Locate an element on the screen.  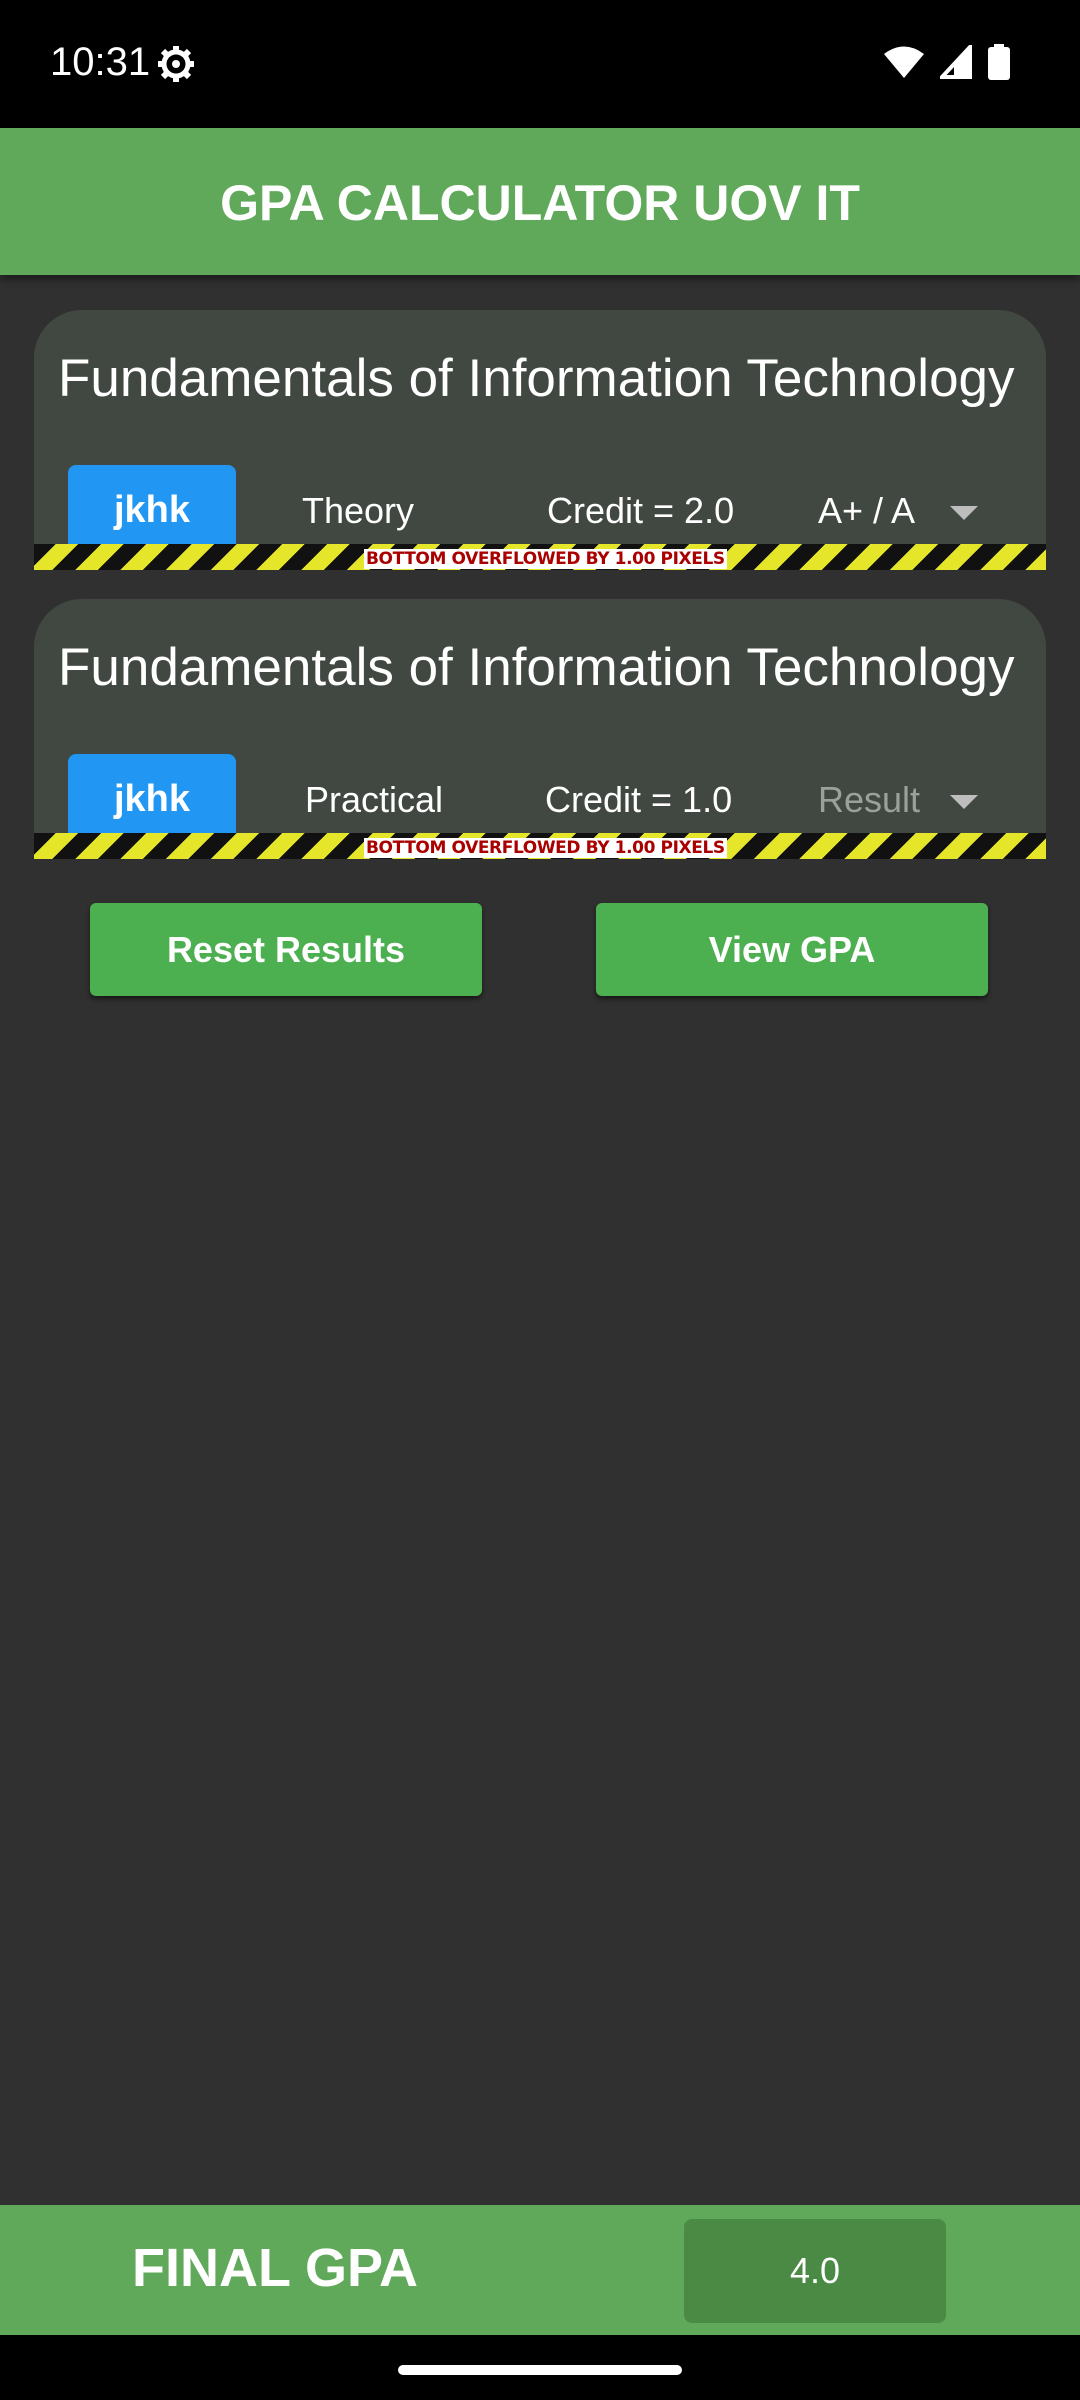
grade-dropdown-placeholder: Result is located at coordinates (869, 799).